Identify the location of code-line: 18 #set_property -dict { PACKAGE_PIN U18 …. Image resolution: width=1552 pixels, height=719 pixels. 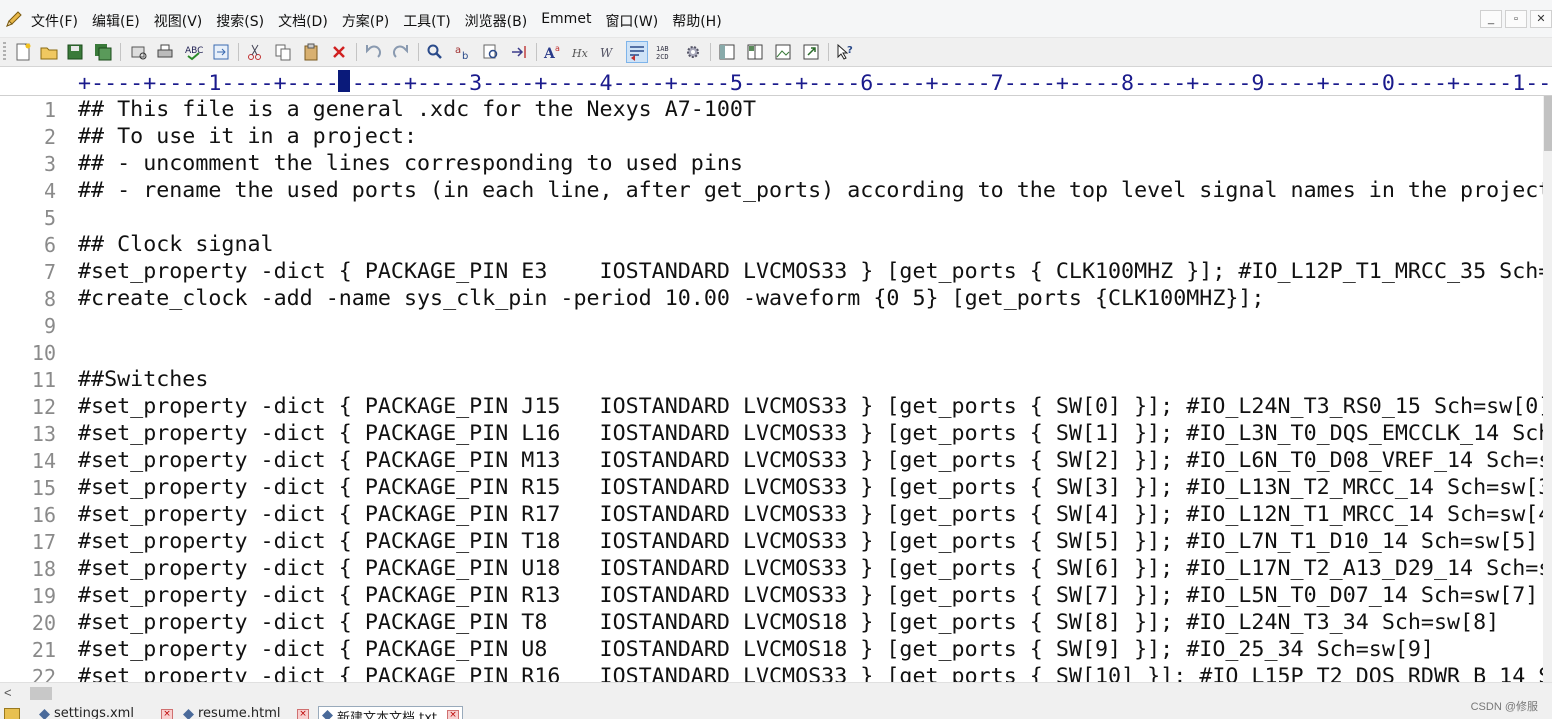
(771, 569).